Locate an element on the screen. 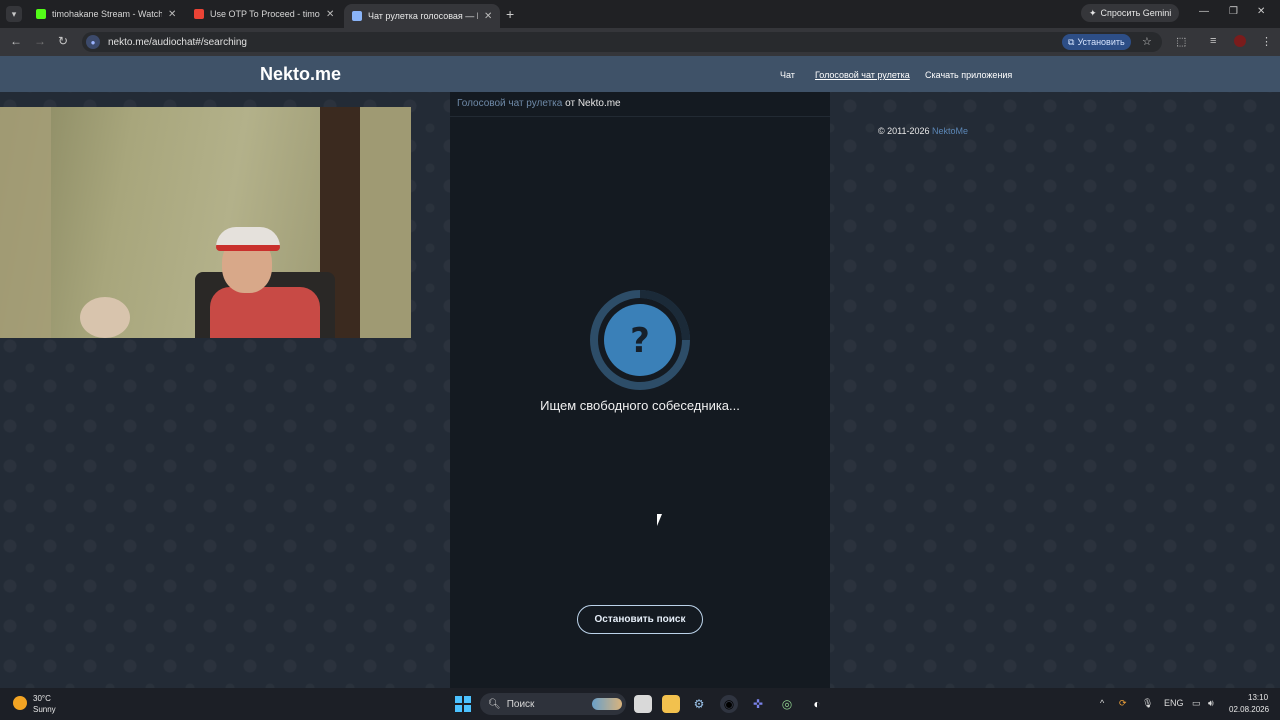 This screenshot has height=720, width=1280. copyright: © 2011-2026 NektoMe is located at coordinates (923, 131).